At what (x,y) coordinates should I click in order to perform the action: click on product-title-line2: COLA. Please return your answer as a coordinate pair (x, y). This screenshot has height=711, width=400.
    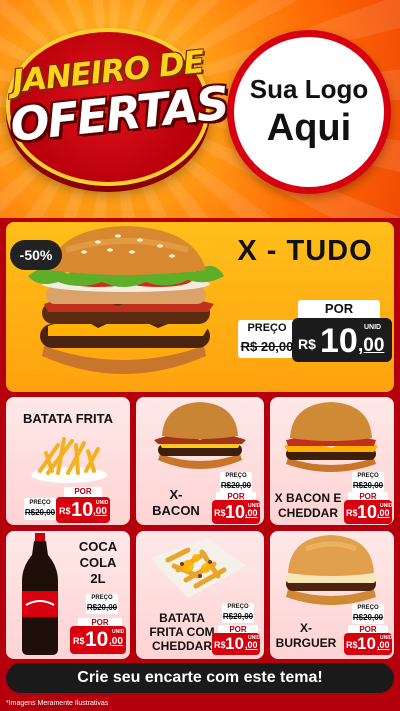
    Looking at the image, I should click on (98, 562).